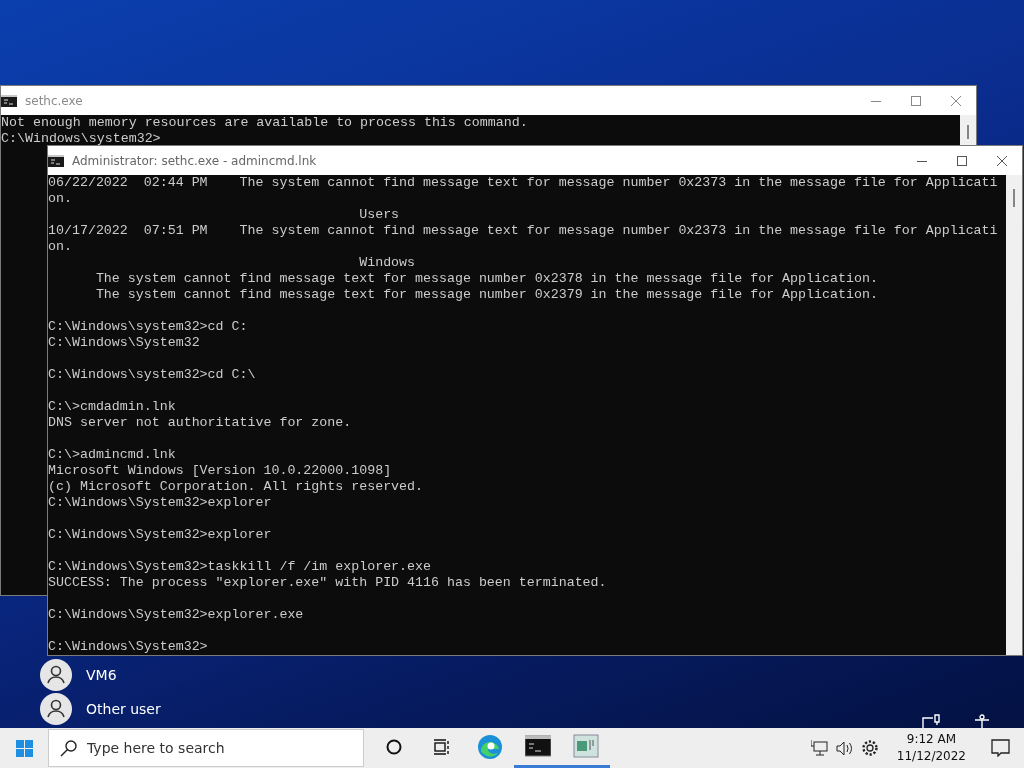 The width and height of the screenshot is (1024, 768). Describe the element at coordinates (490, 746) in the screenshot. I see `edge-browser-icon` at that location.